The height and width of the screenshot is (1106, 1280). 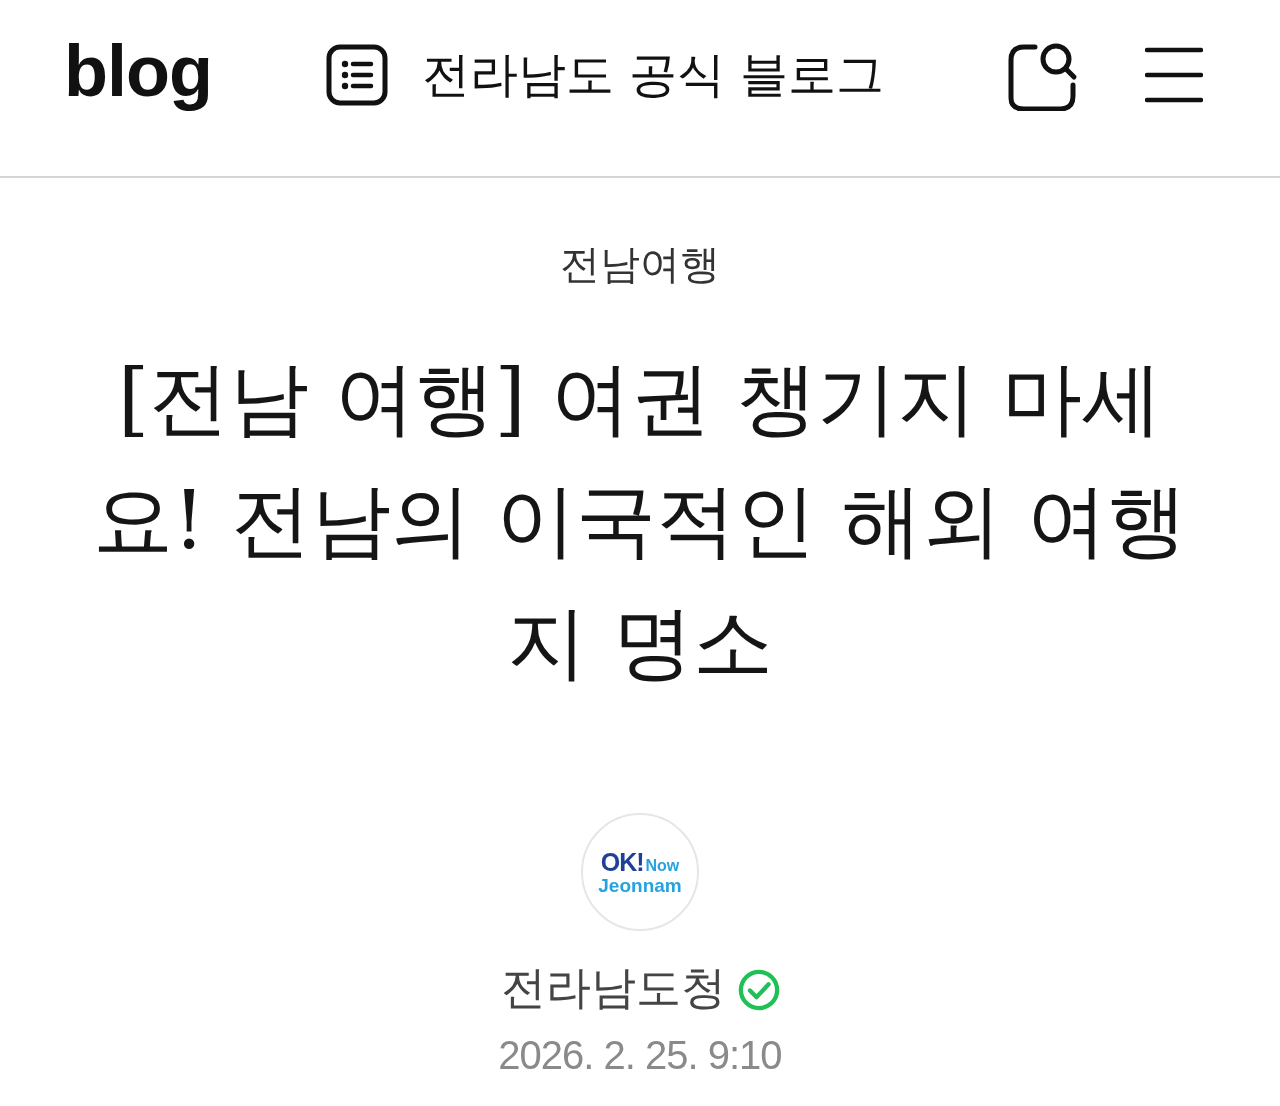 What do you see at coordinates (662, 865) in the screenshot?
I see `logo-text: Now` at bounding box center [662, 865].